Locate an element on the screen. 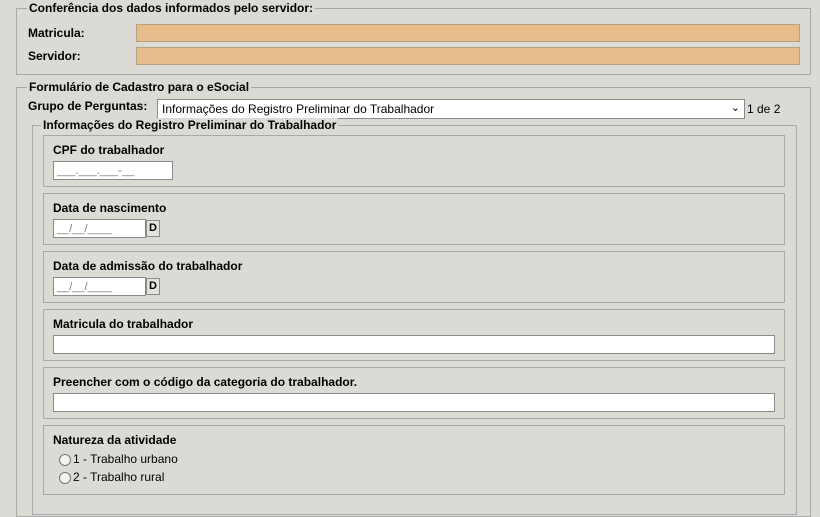 This screenshot has width=820, height=517. grupo-perguntas-label: Grupo de Perguntas: is located at coordinates (88, 106).